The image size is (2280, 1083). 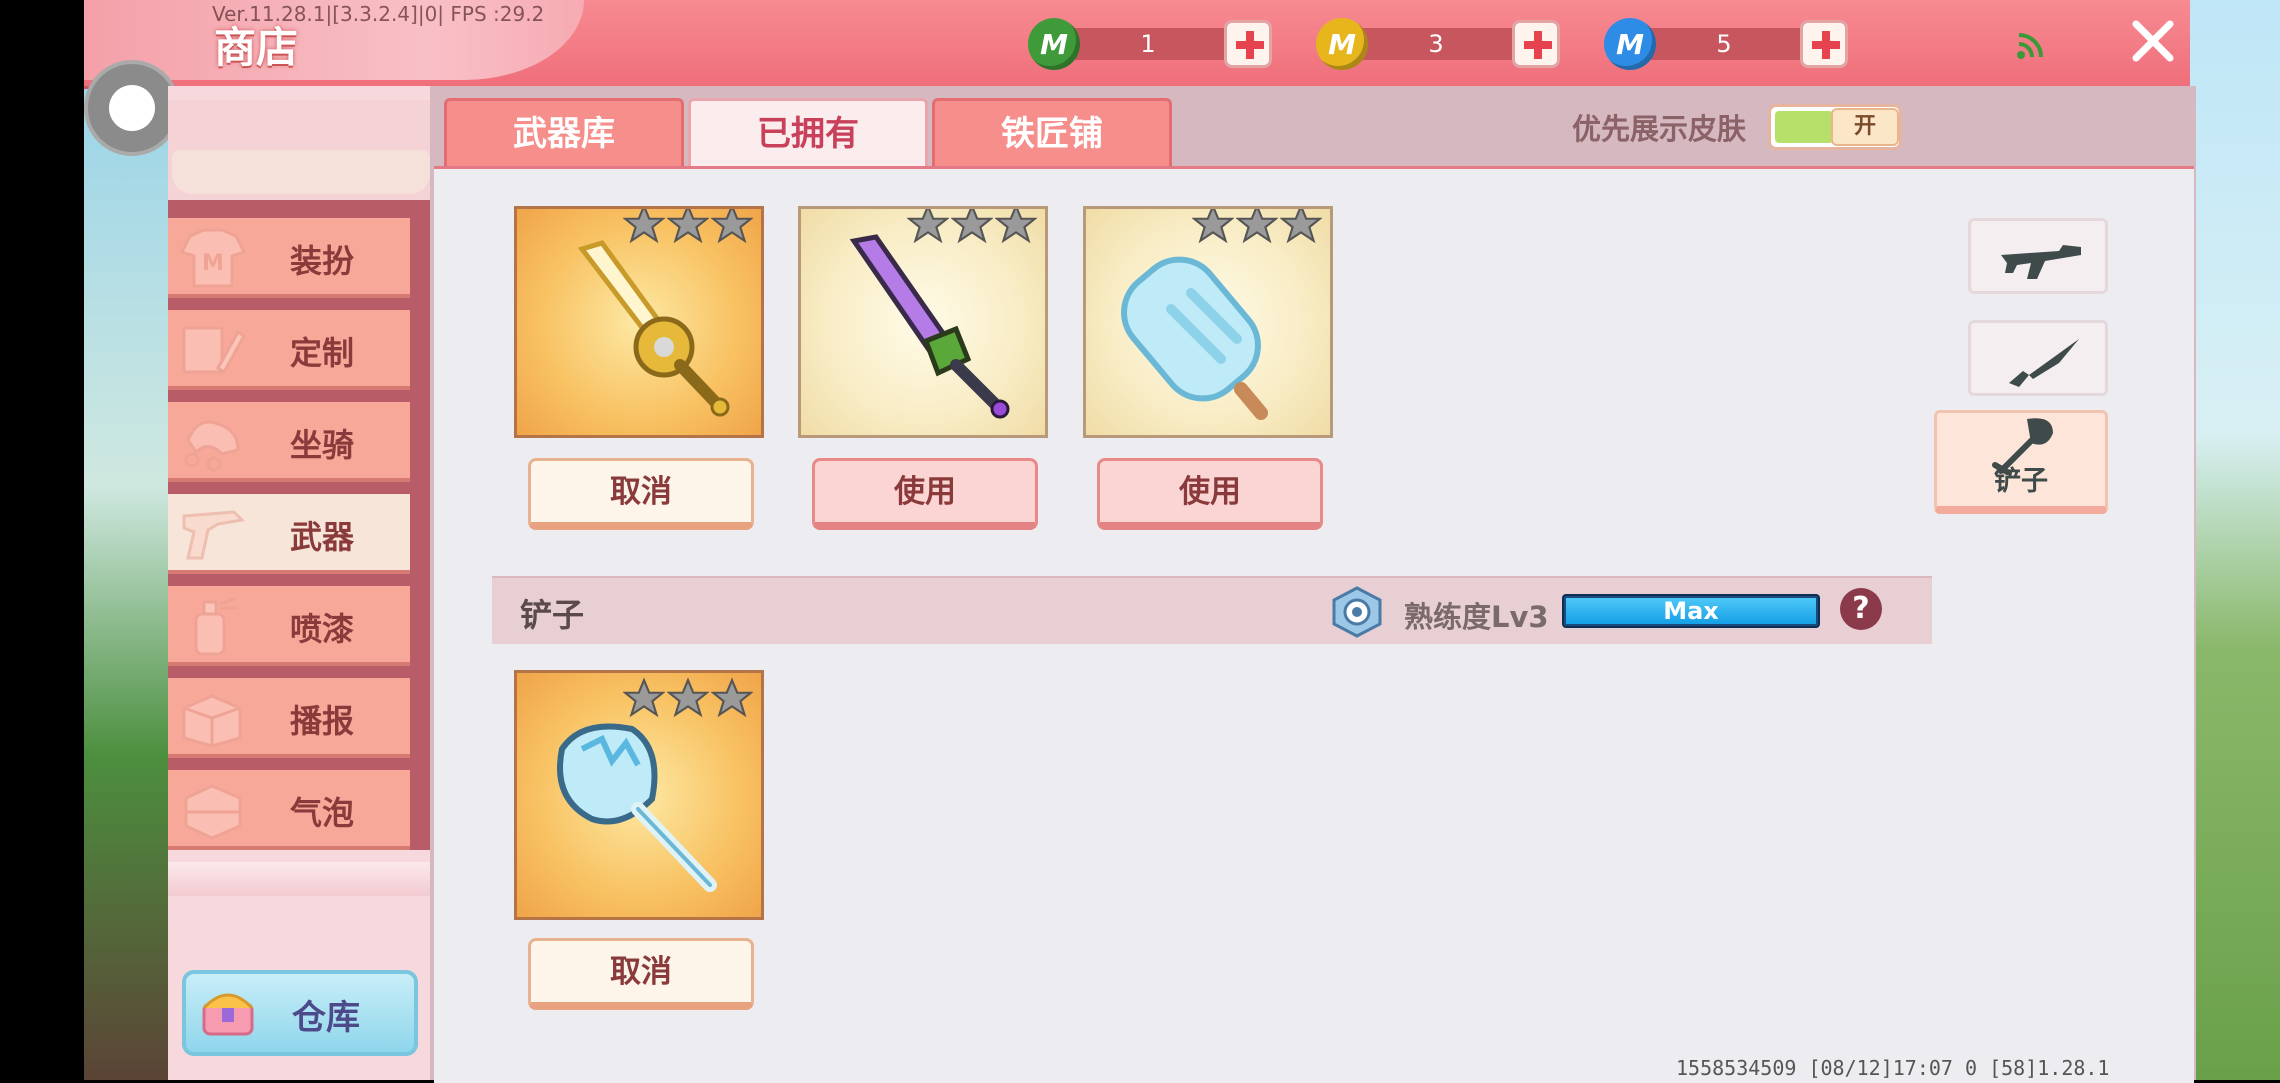 What do you see at coordinates (322, 261) in the screenshot?
I see `sidebar-item-label: 装扮` at bounding box center [322, 261].